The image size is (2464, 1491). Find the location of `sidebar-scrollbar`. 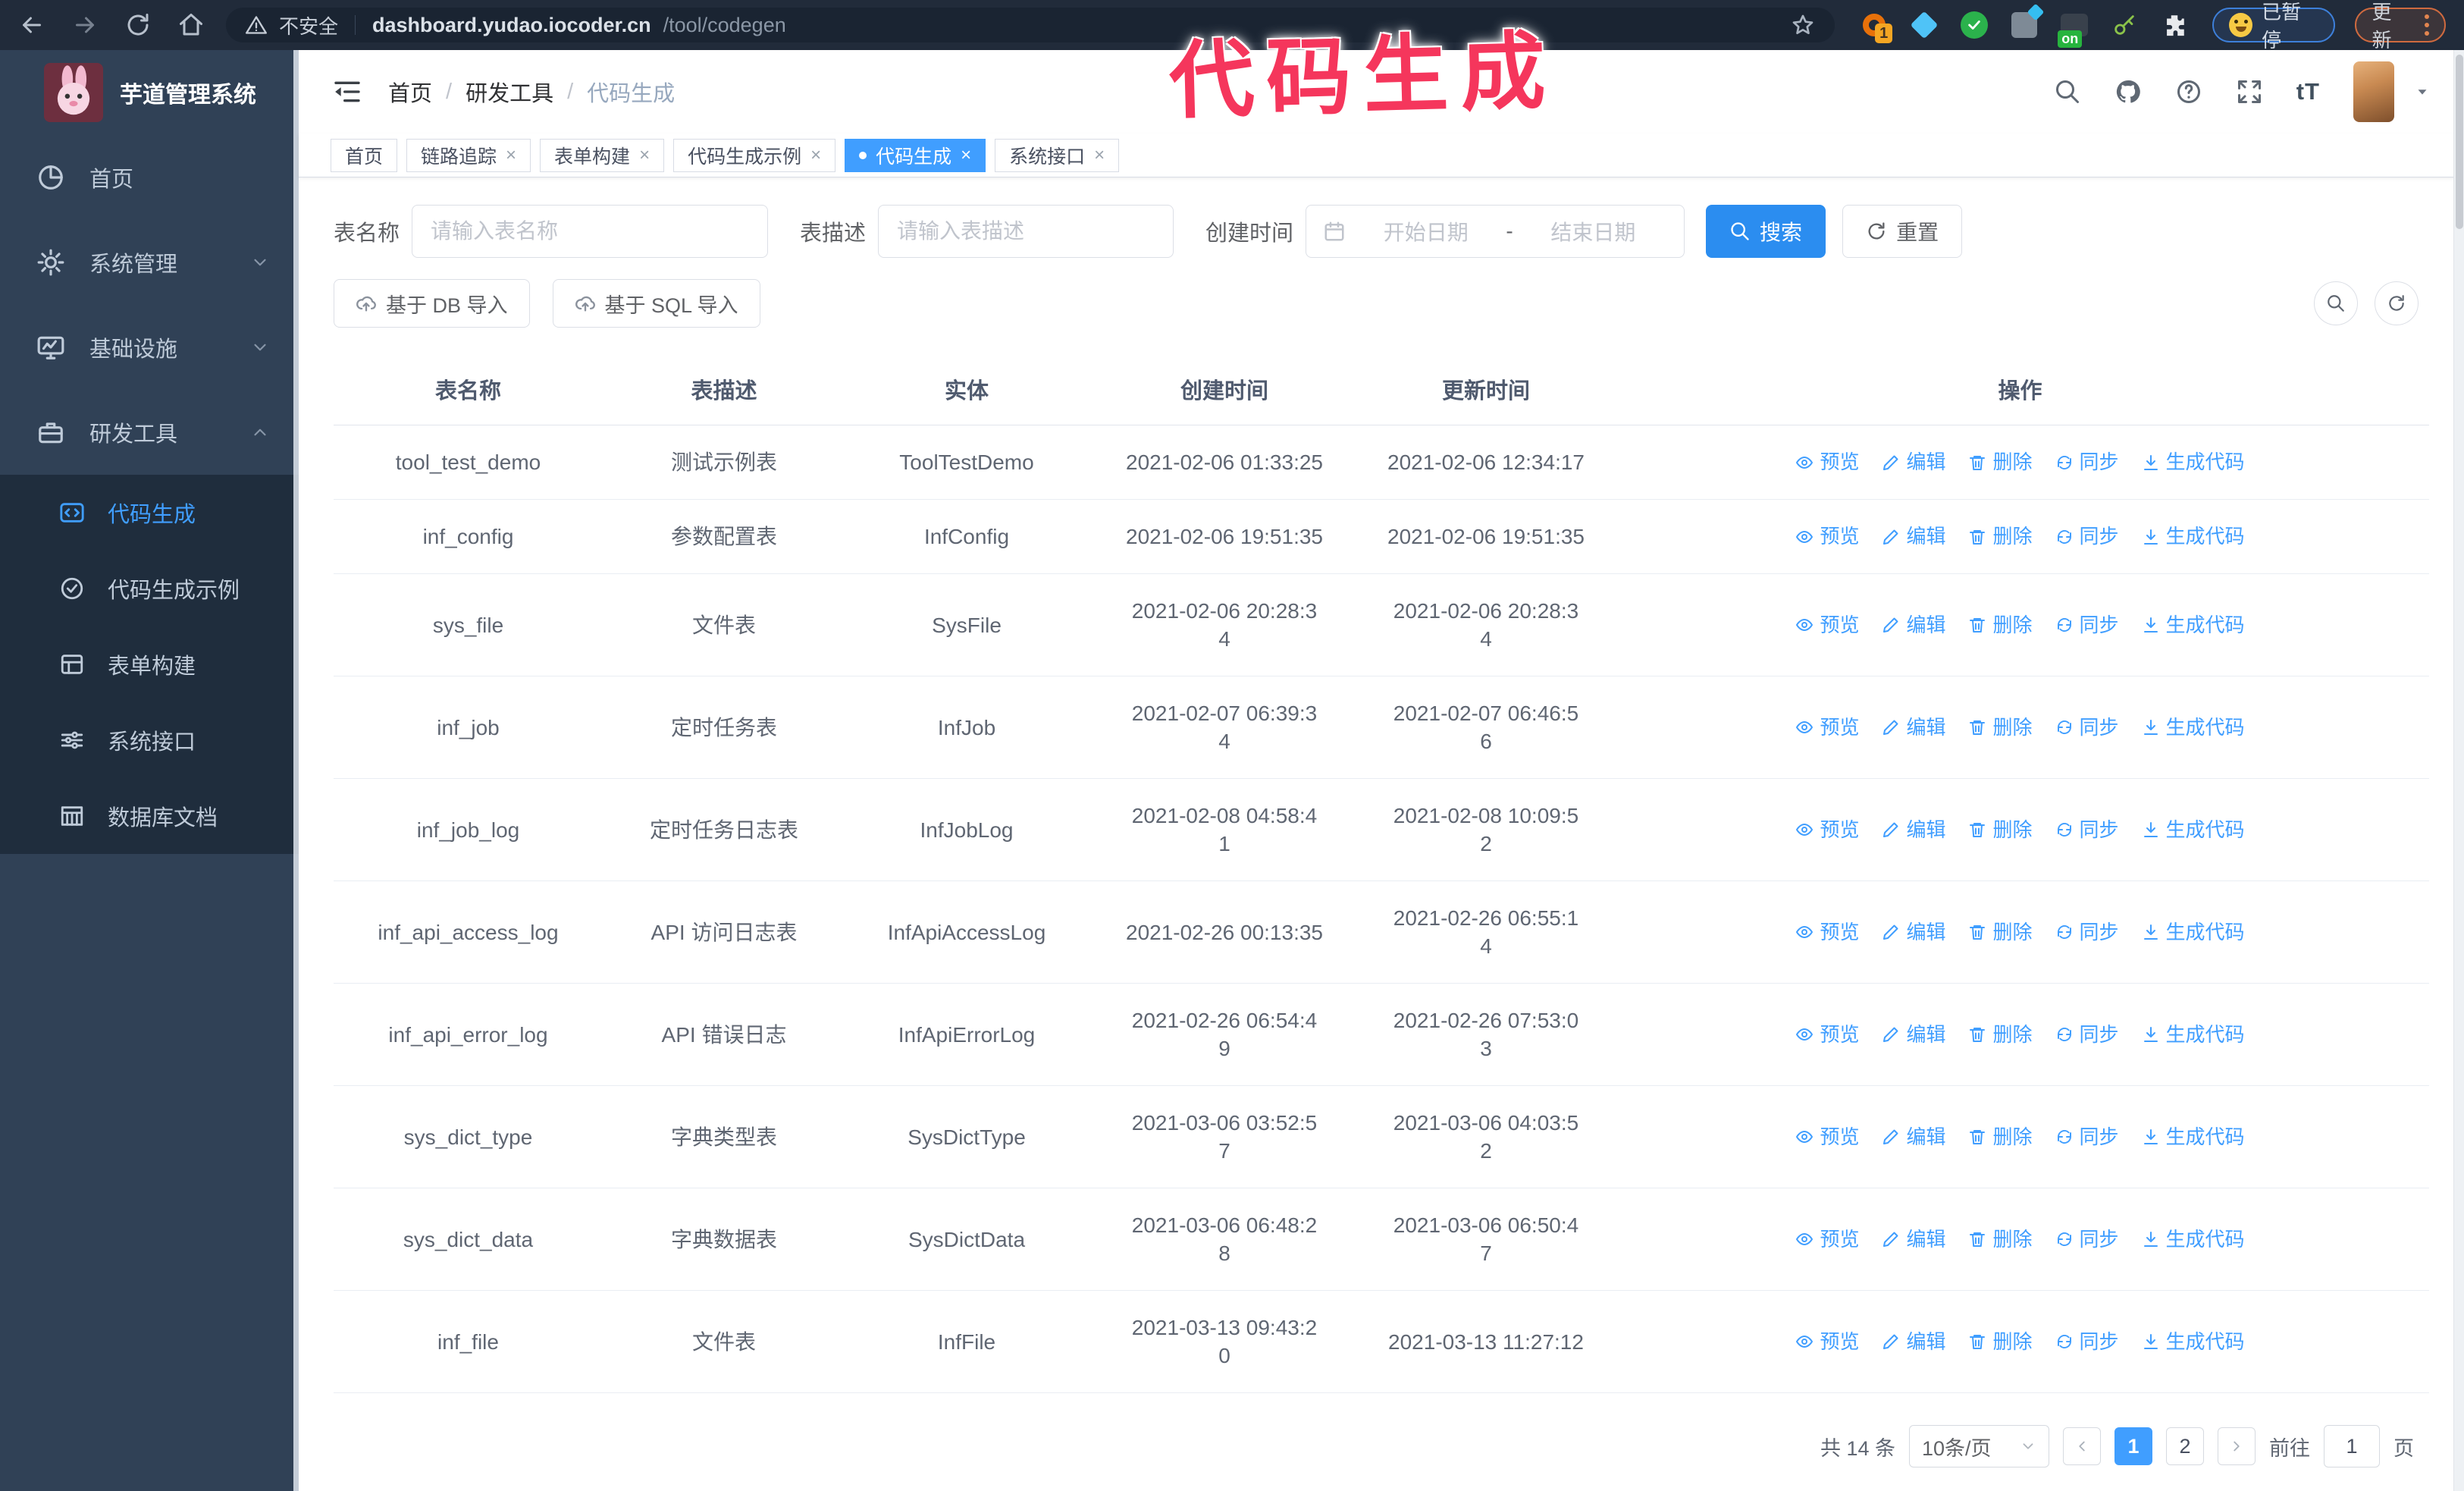

sidebar-scrollbar is located at coordinates (296, 770).